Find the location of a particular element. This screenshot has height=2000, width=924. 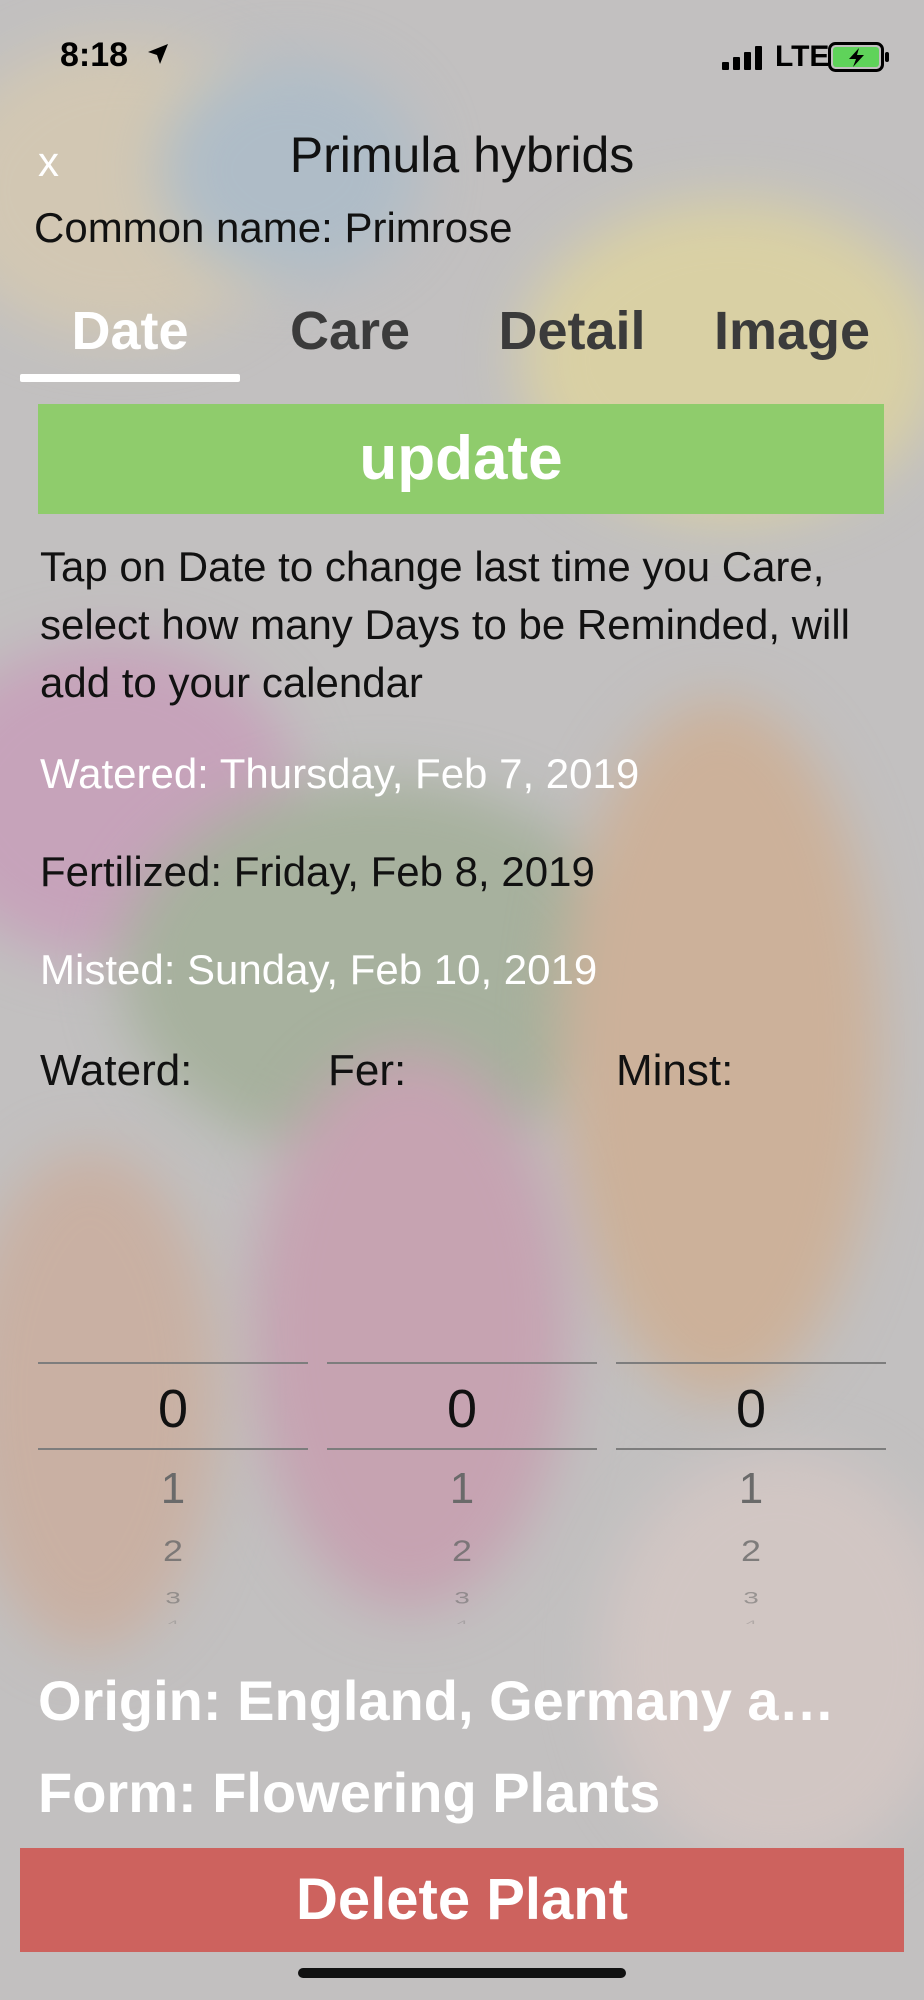

tab-image: Image is located at coordinates (792, 331).